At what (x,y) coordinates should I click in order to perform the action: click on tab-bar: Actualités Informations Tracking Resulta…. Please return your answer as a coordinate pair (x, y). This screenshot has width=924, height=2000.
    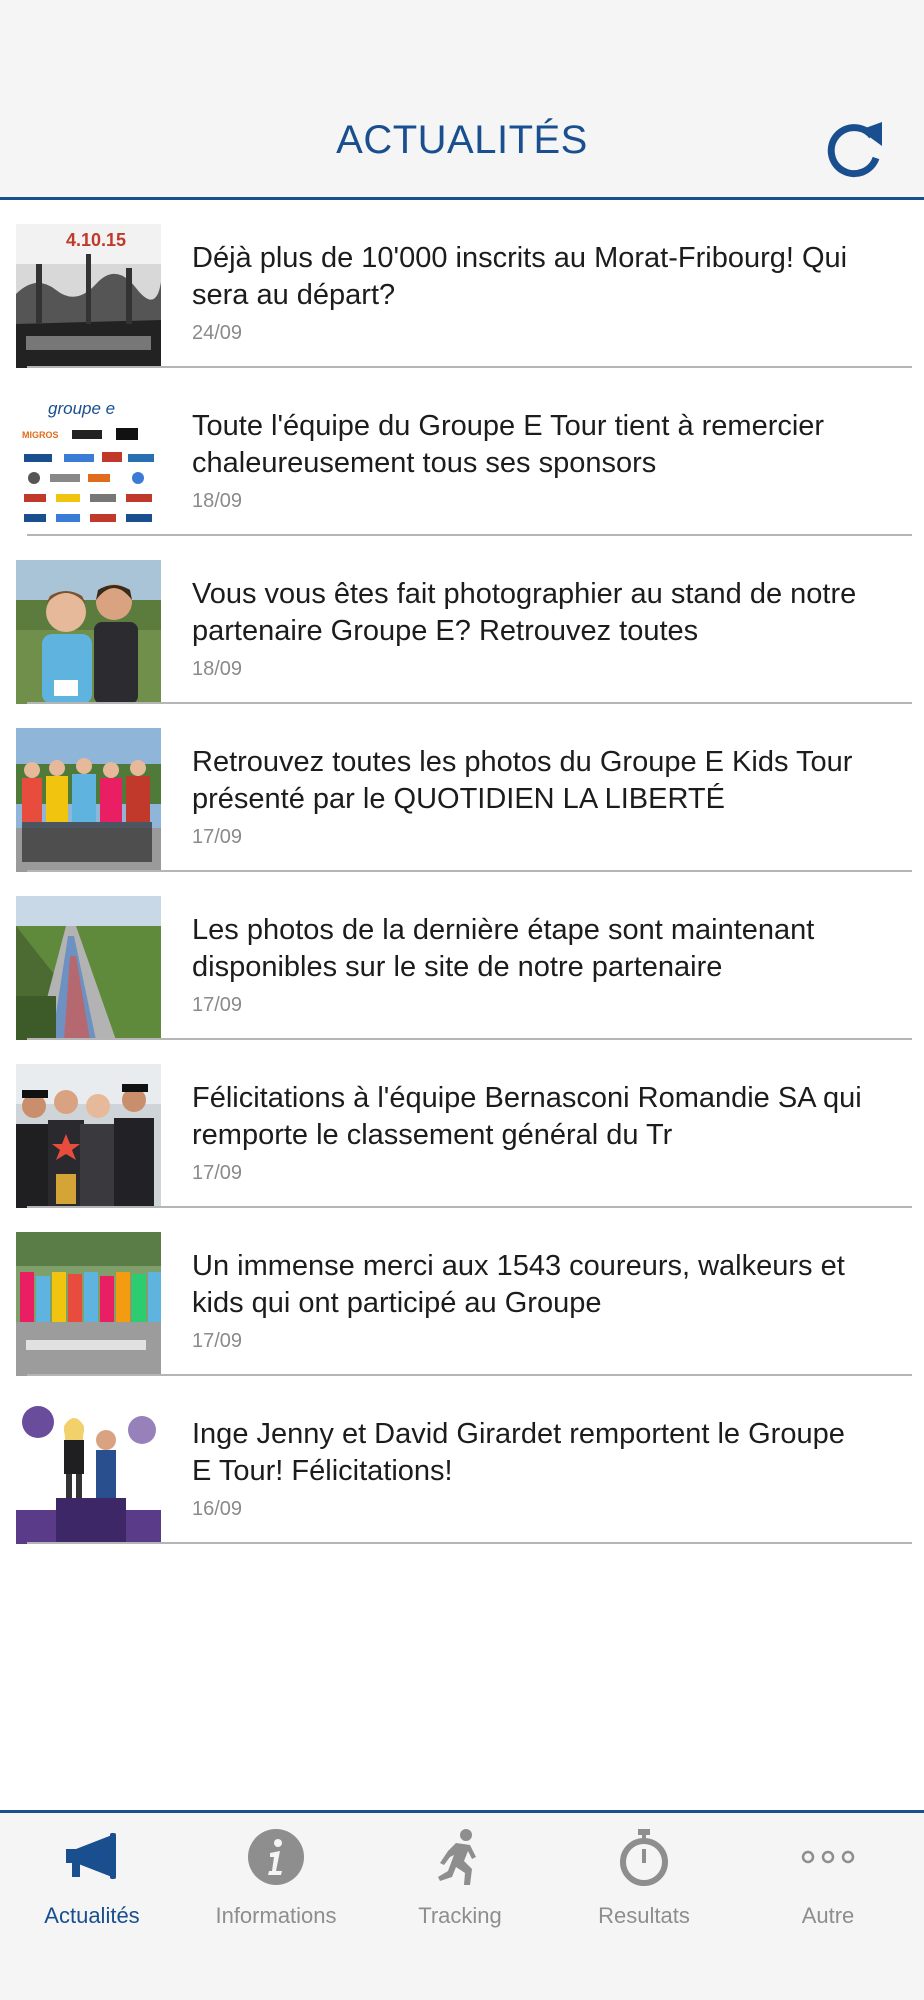
    Looking at the image, I should click on (462, 1905).